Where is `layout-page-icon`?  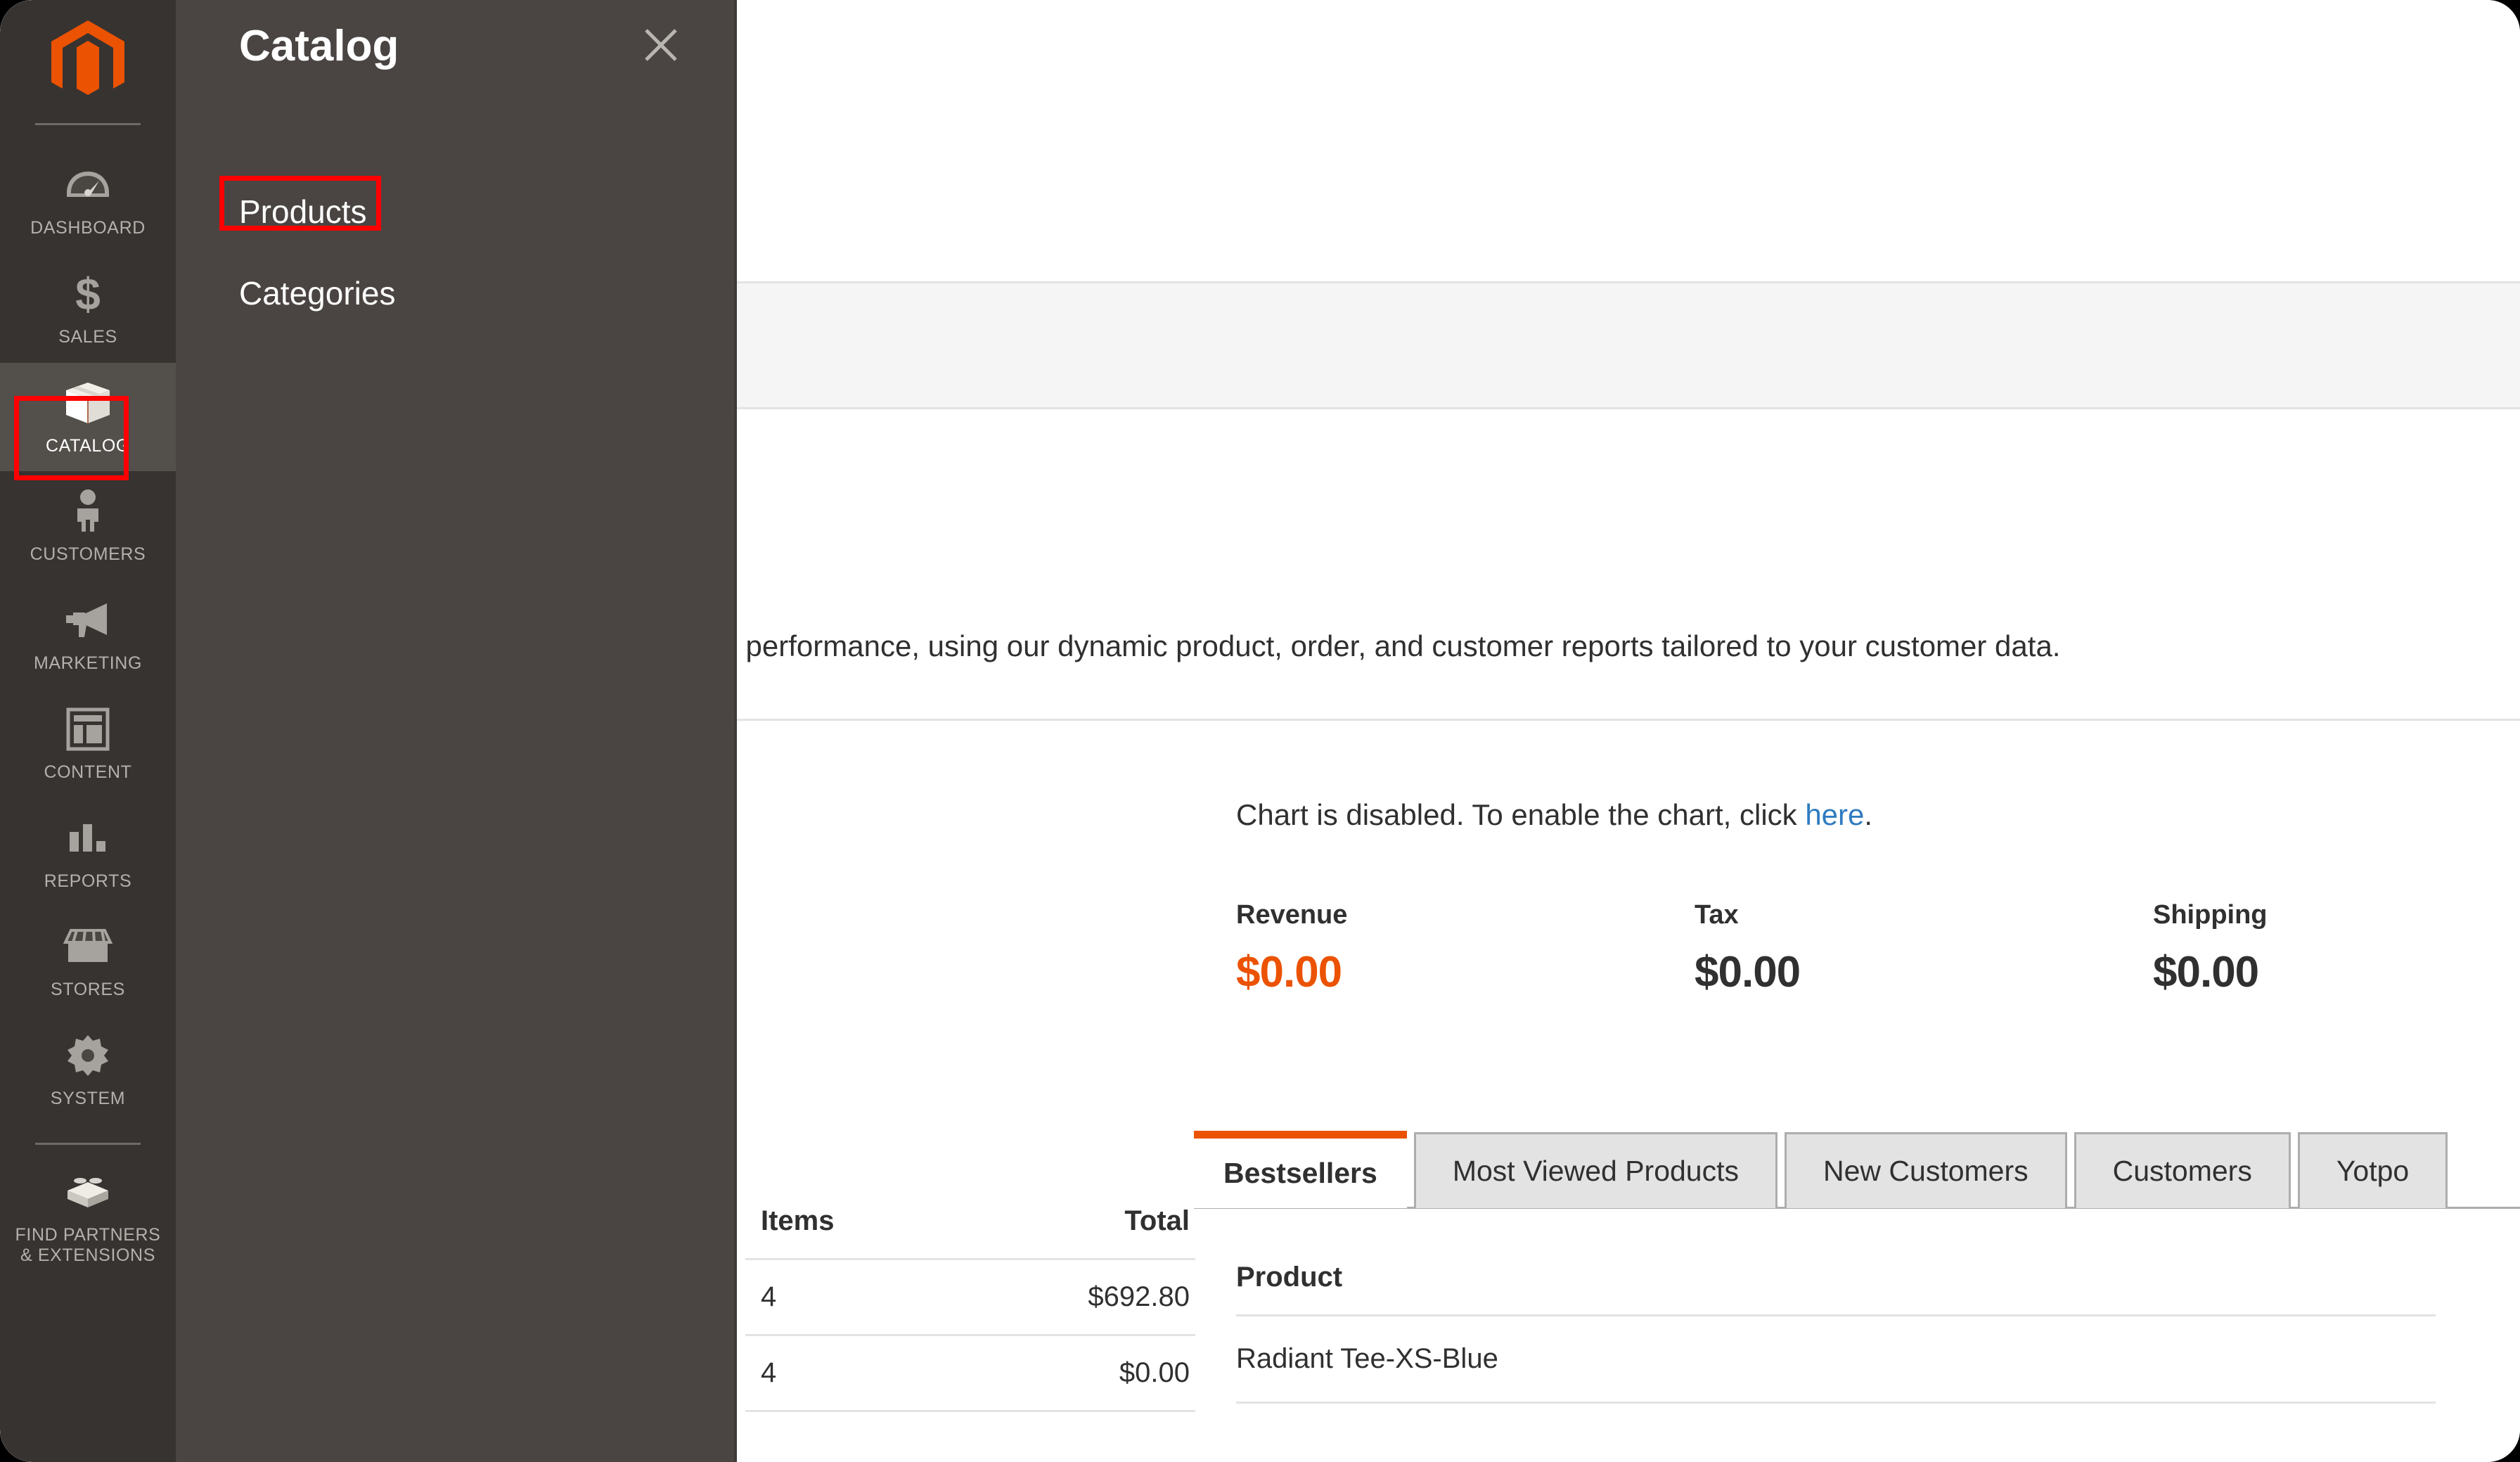 layout-page-icon is located at coordinates (88, 729).